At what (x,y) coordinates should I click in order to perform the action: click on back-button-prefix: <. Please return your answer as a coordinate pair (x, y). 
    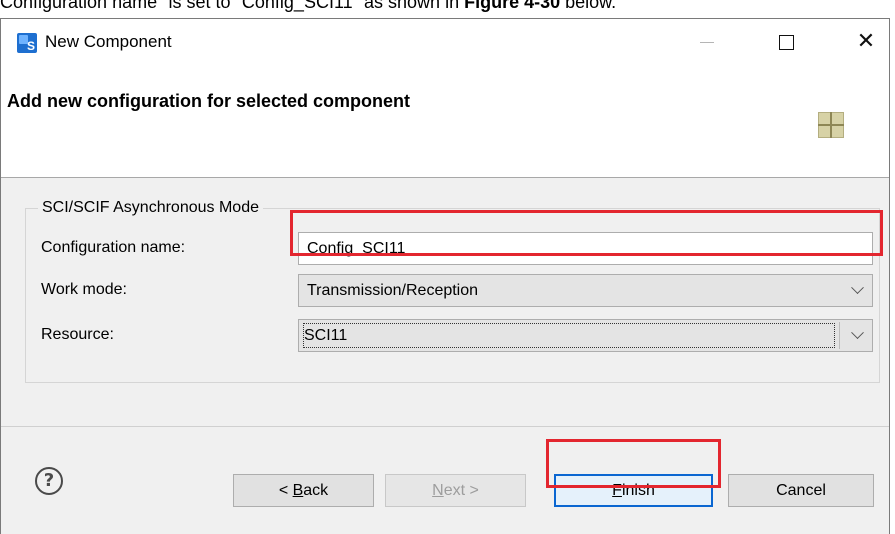
    Looking at the image, I should click on (285, 490).